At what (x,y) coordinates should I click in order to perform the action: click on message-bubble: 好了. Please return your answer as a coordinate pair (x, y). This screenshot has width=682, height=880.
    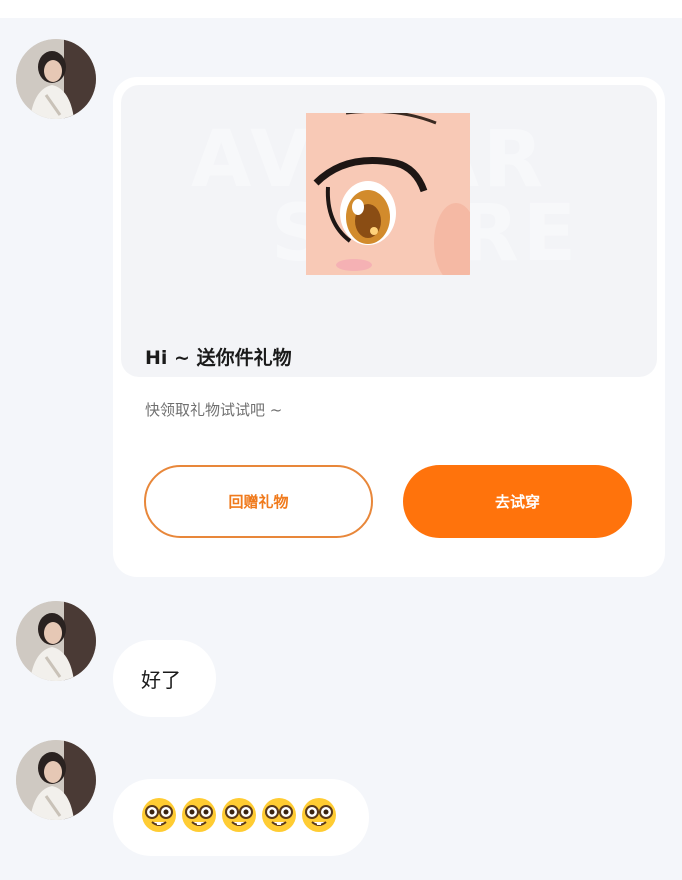
    Looking at the image, I should click on (164, 678).